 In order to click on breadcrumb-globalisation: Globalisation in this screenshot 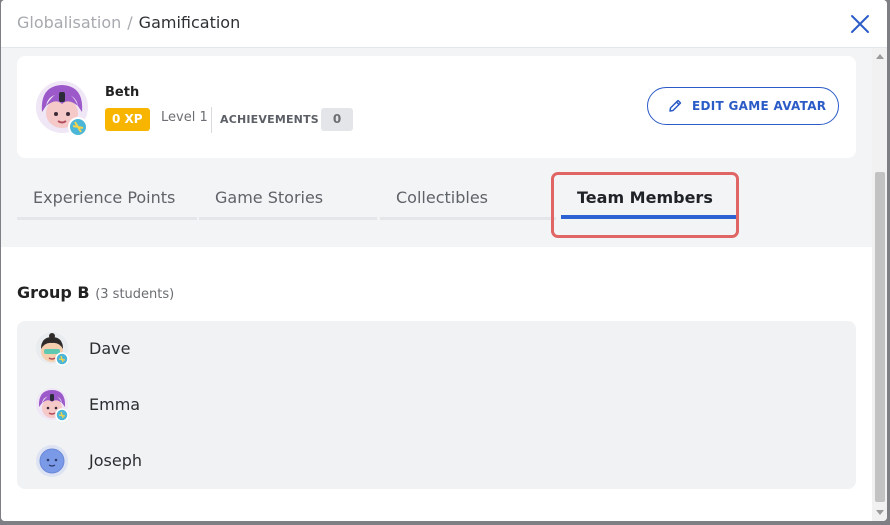, I will do `click(69, 22)`.